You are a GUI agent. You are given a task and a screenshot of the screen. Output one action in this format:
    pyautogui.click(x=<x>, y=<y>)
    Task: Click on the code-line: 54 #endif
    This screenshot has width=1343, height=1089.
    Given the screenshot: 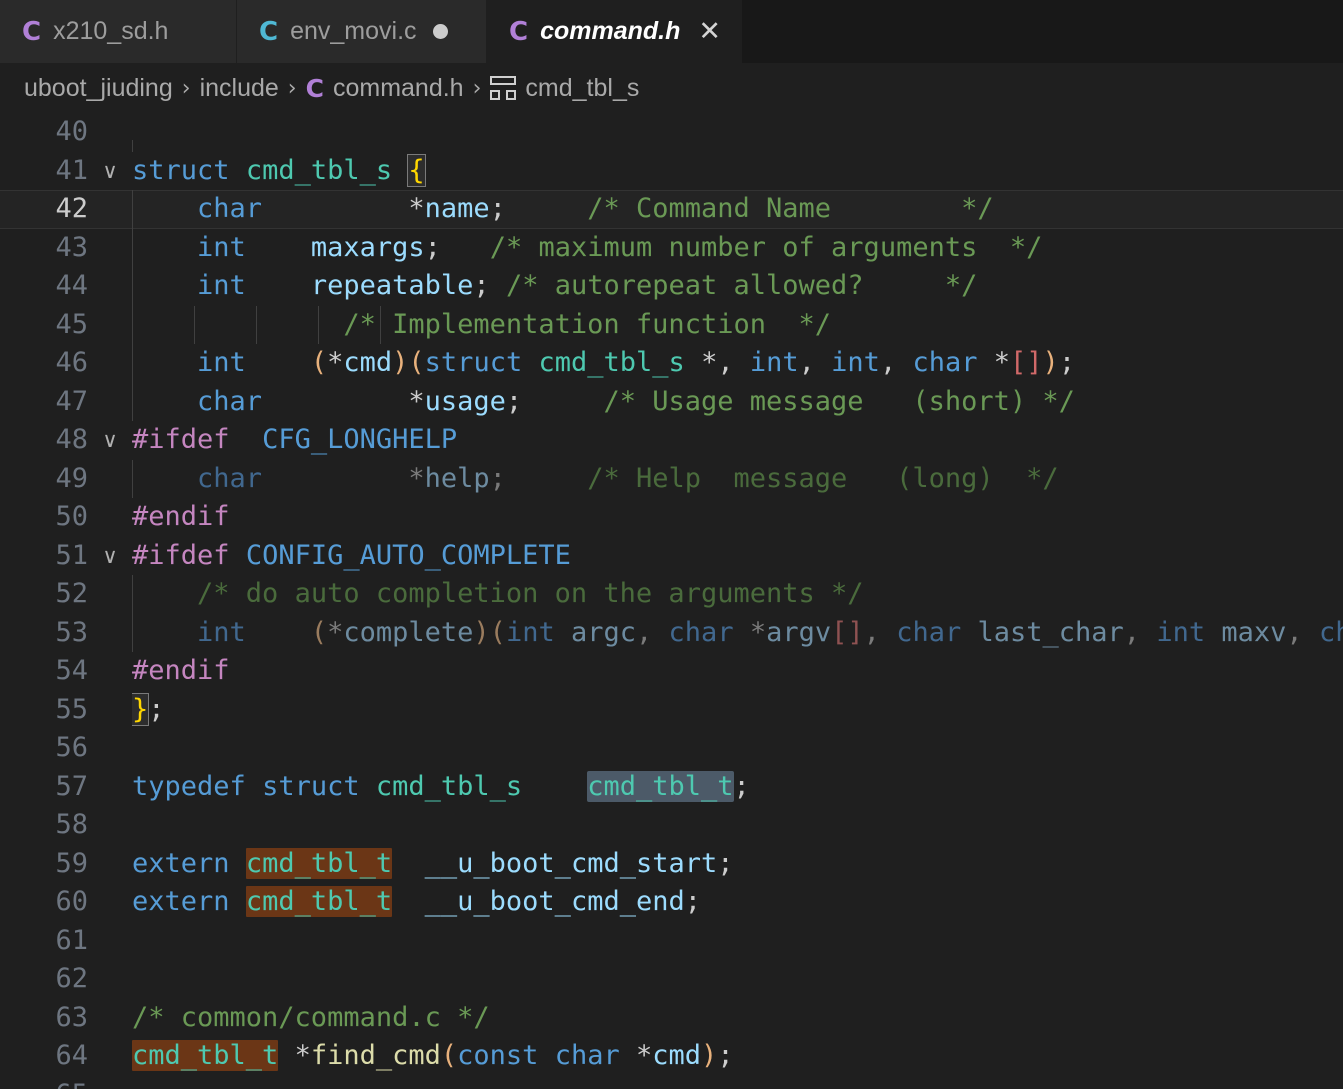 What is the action you would take?
    pyautogui.click(x=671, y=671)
    